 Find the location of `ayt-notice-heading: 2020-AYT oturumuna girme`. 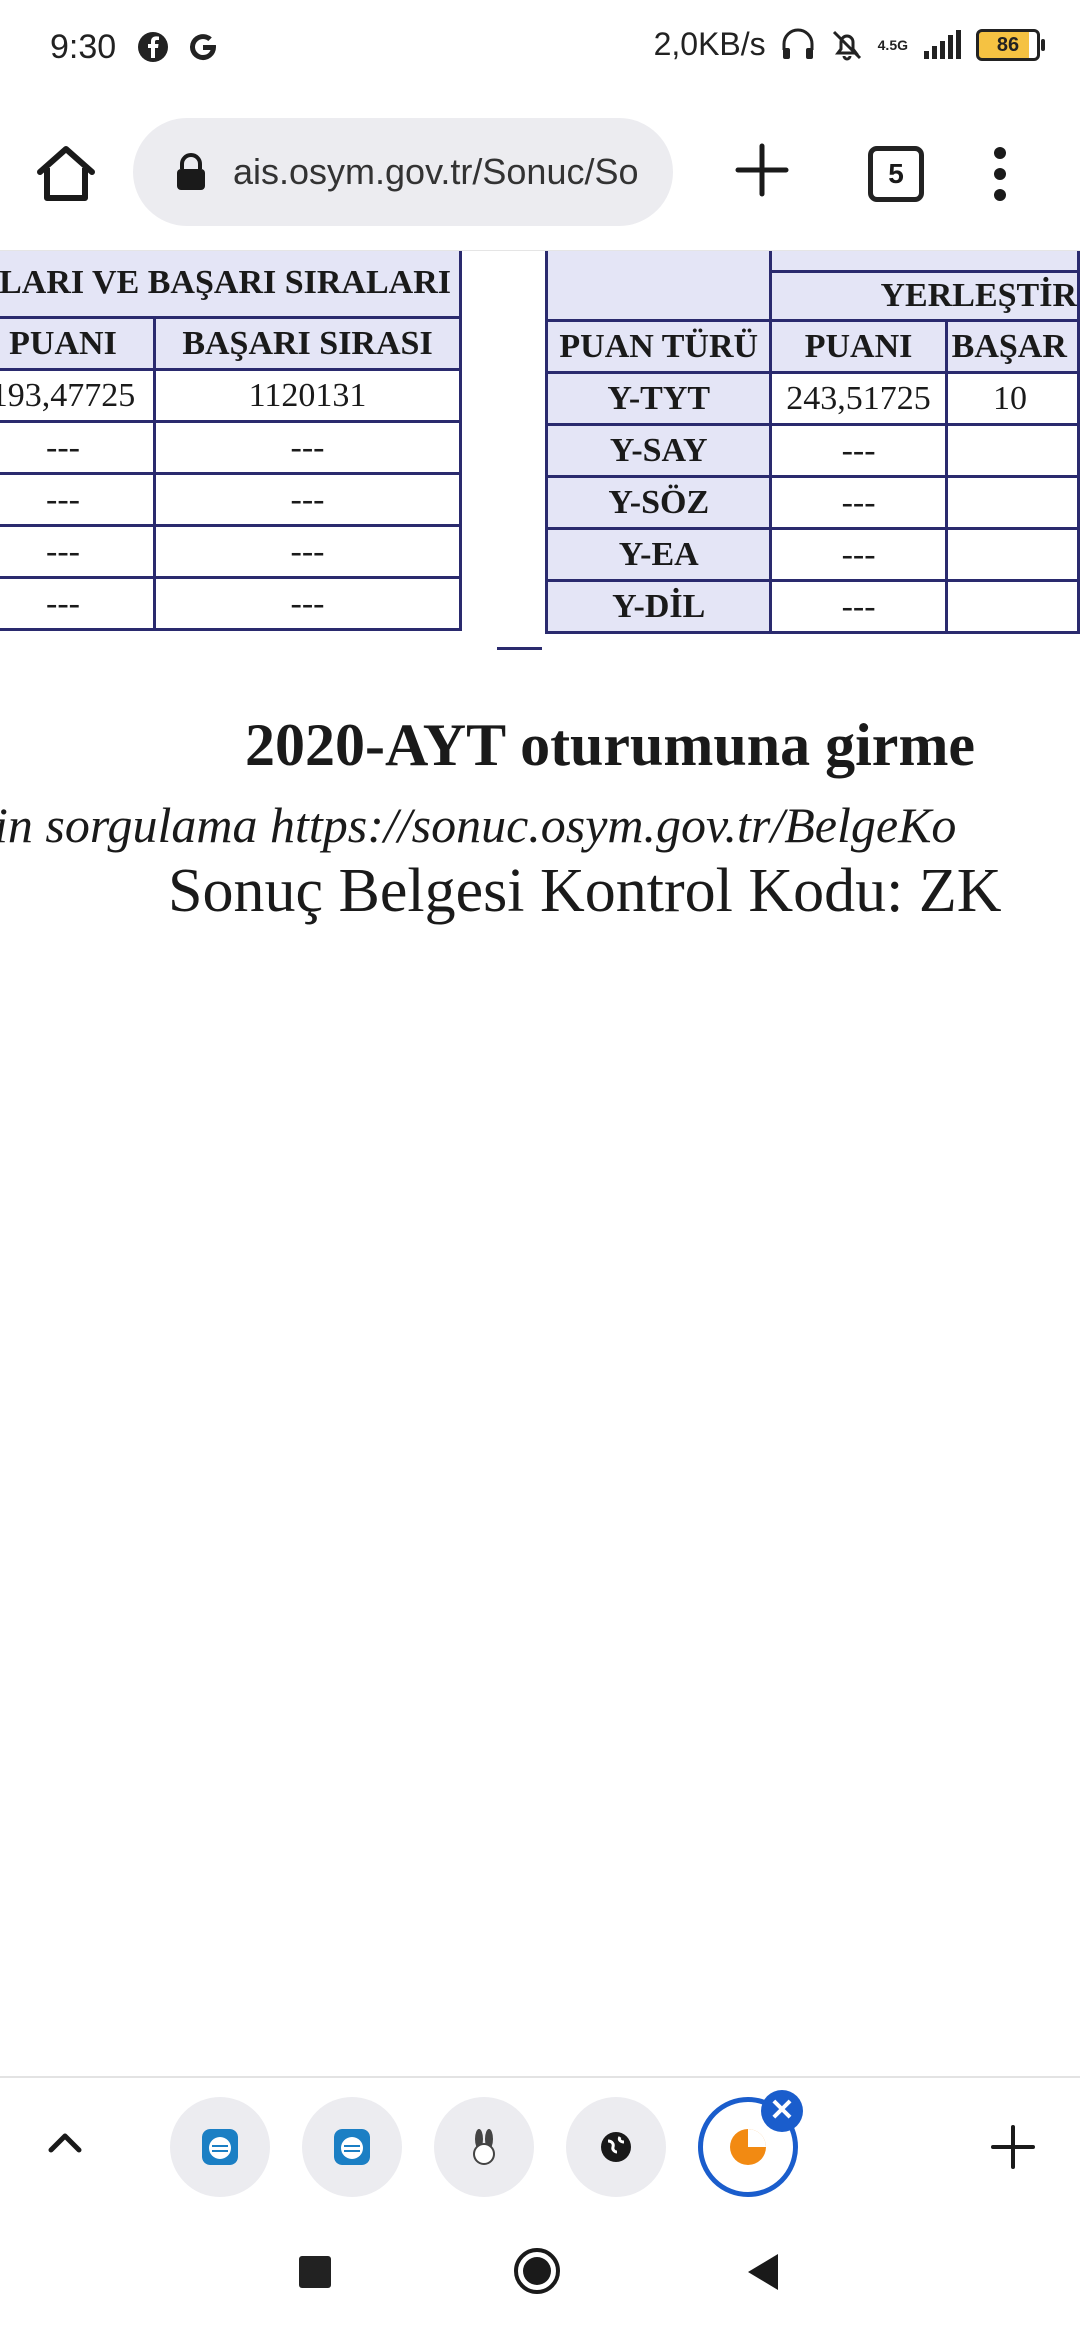

ayt-notice-heading: 2020-AYT oturumuna girme is located at coordinates (610, 745).